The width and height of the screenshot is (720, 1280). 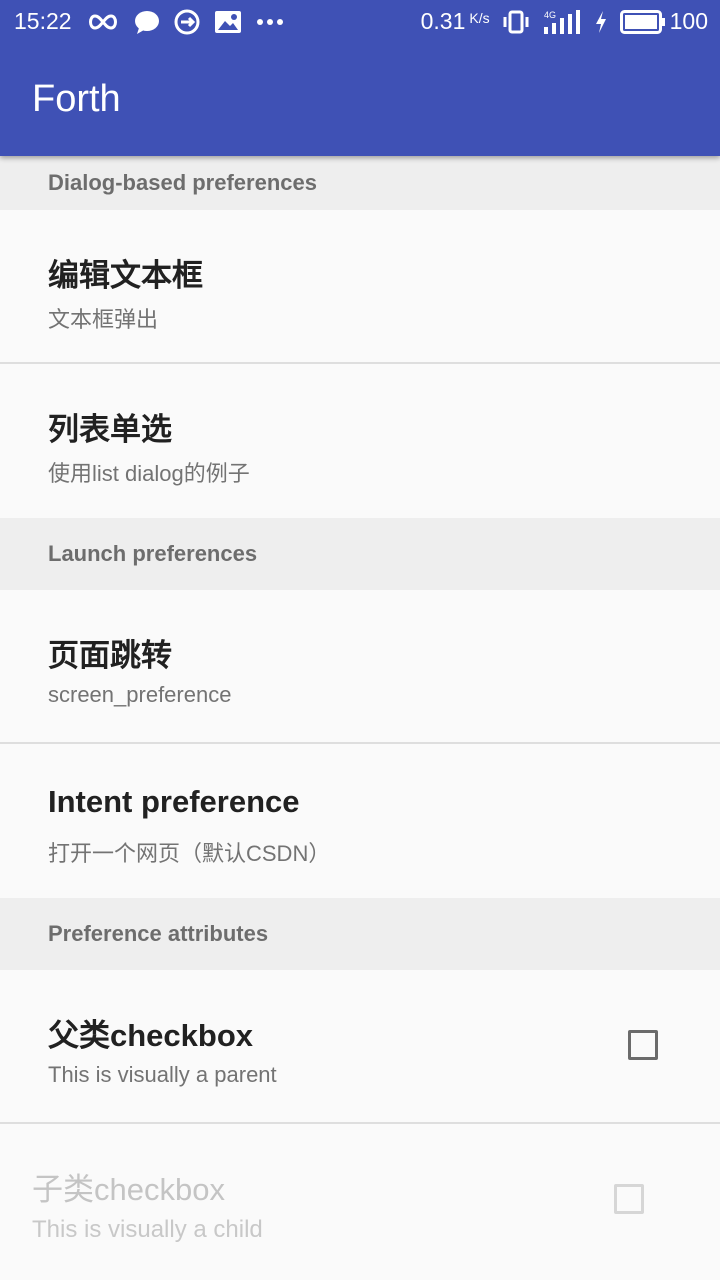 I want to click on battery-indicator: 100, so click(x=663, y=21).